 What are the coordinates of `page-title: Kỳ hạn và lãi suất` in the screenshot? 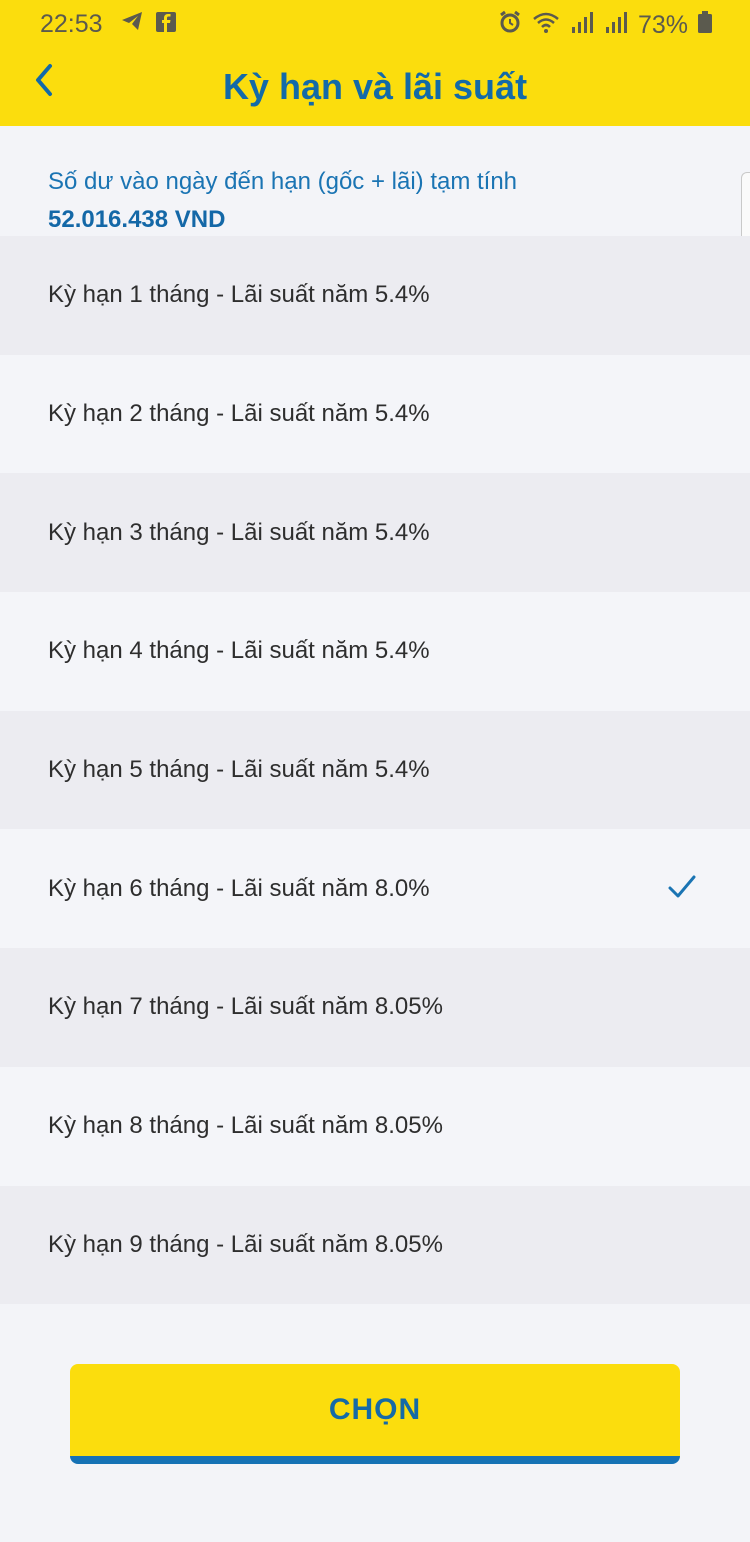 It's located at (375, 86).